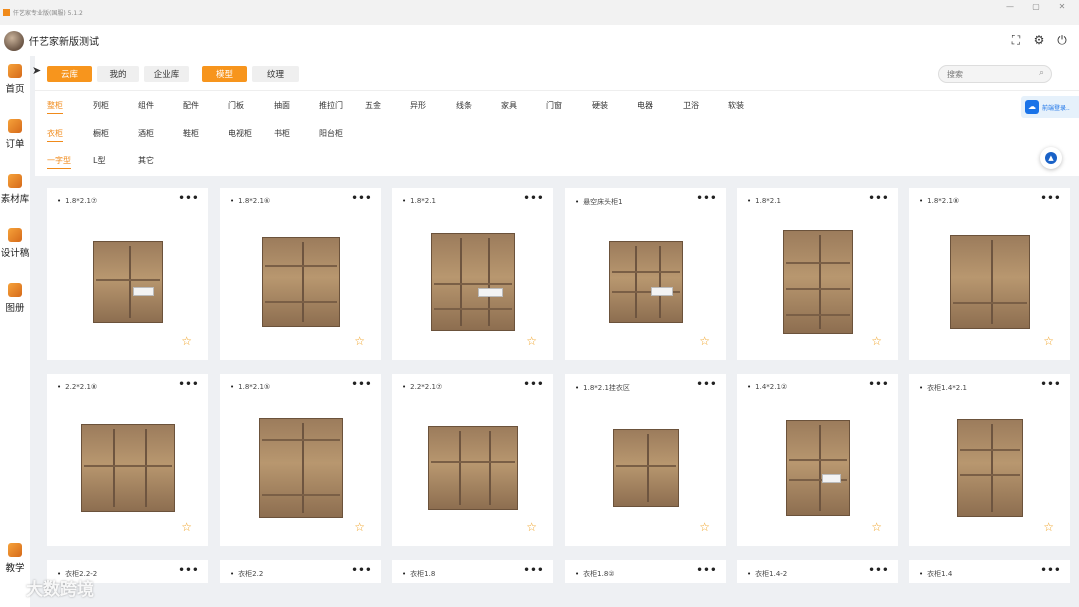 This screenshot has height=607, width=1079. Describe the element at coordinates (645, 571) in the screenshot. I see `model-card: 衣柜1.8② •••` at that location.